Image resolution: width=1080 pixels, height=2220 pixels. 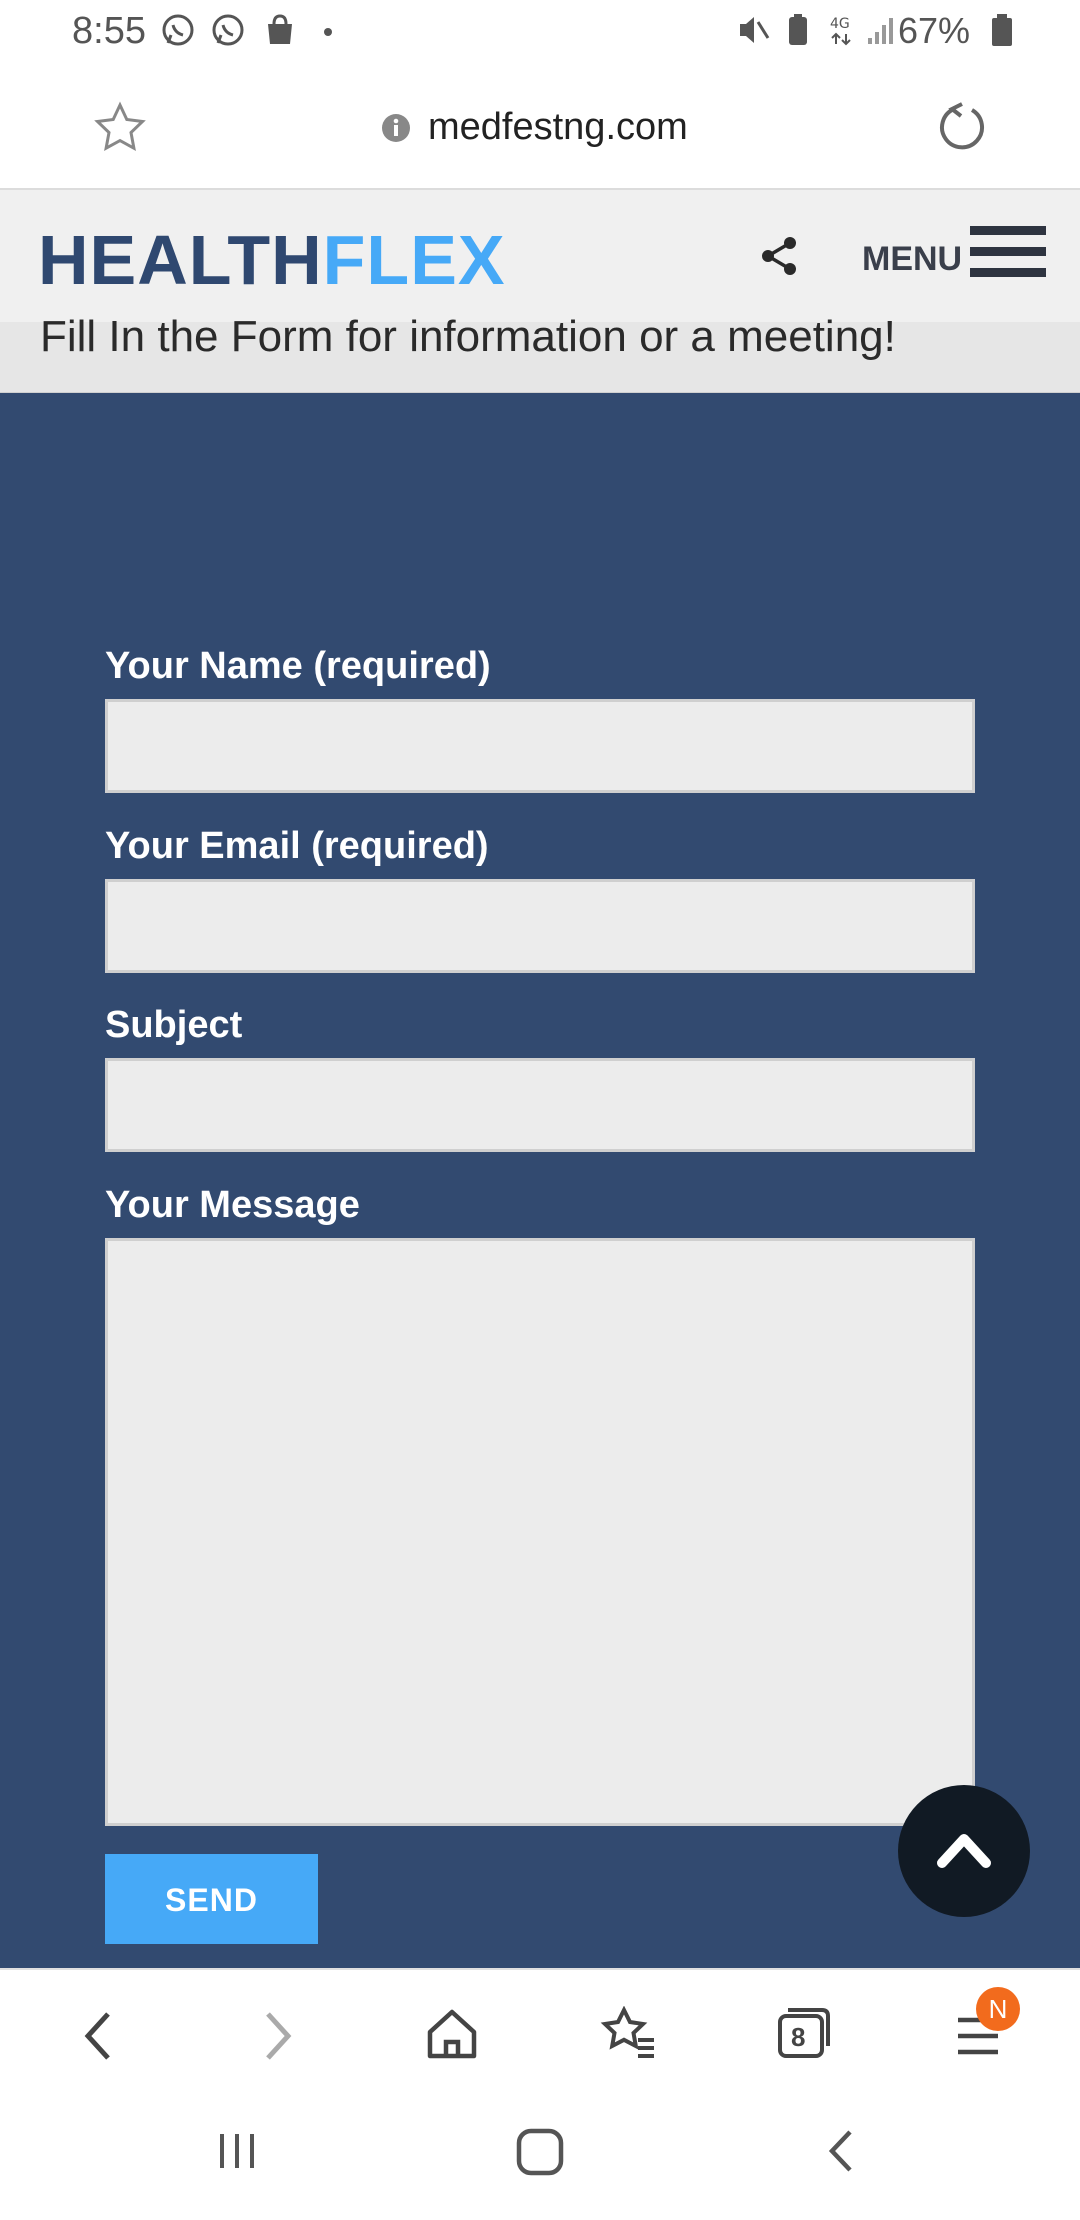 What do you see at coordinates (99, 2036) in the screenshot?
I see `back-icon` at bounding box center [99, 2036].